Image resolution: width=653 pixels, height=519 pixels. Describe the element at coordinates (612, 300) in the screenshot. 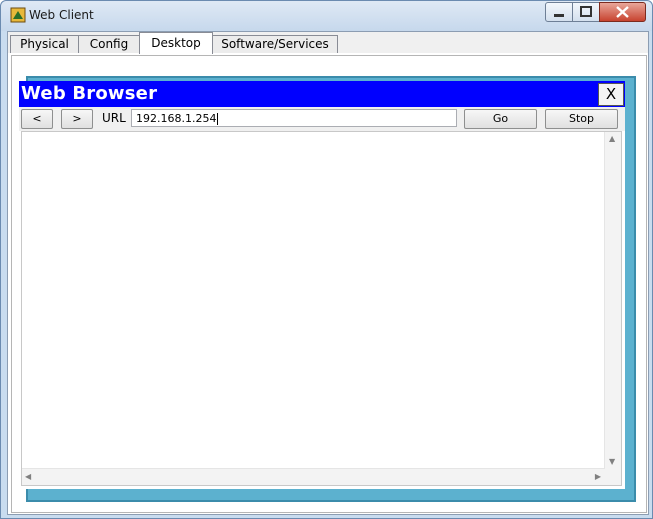

I see `vertical-scrollbar: ▲ ▼` at that location.